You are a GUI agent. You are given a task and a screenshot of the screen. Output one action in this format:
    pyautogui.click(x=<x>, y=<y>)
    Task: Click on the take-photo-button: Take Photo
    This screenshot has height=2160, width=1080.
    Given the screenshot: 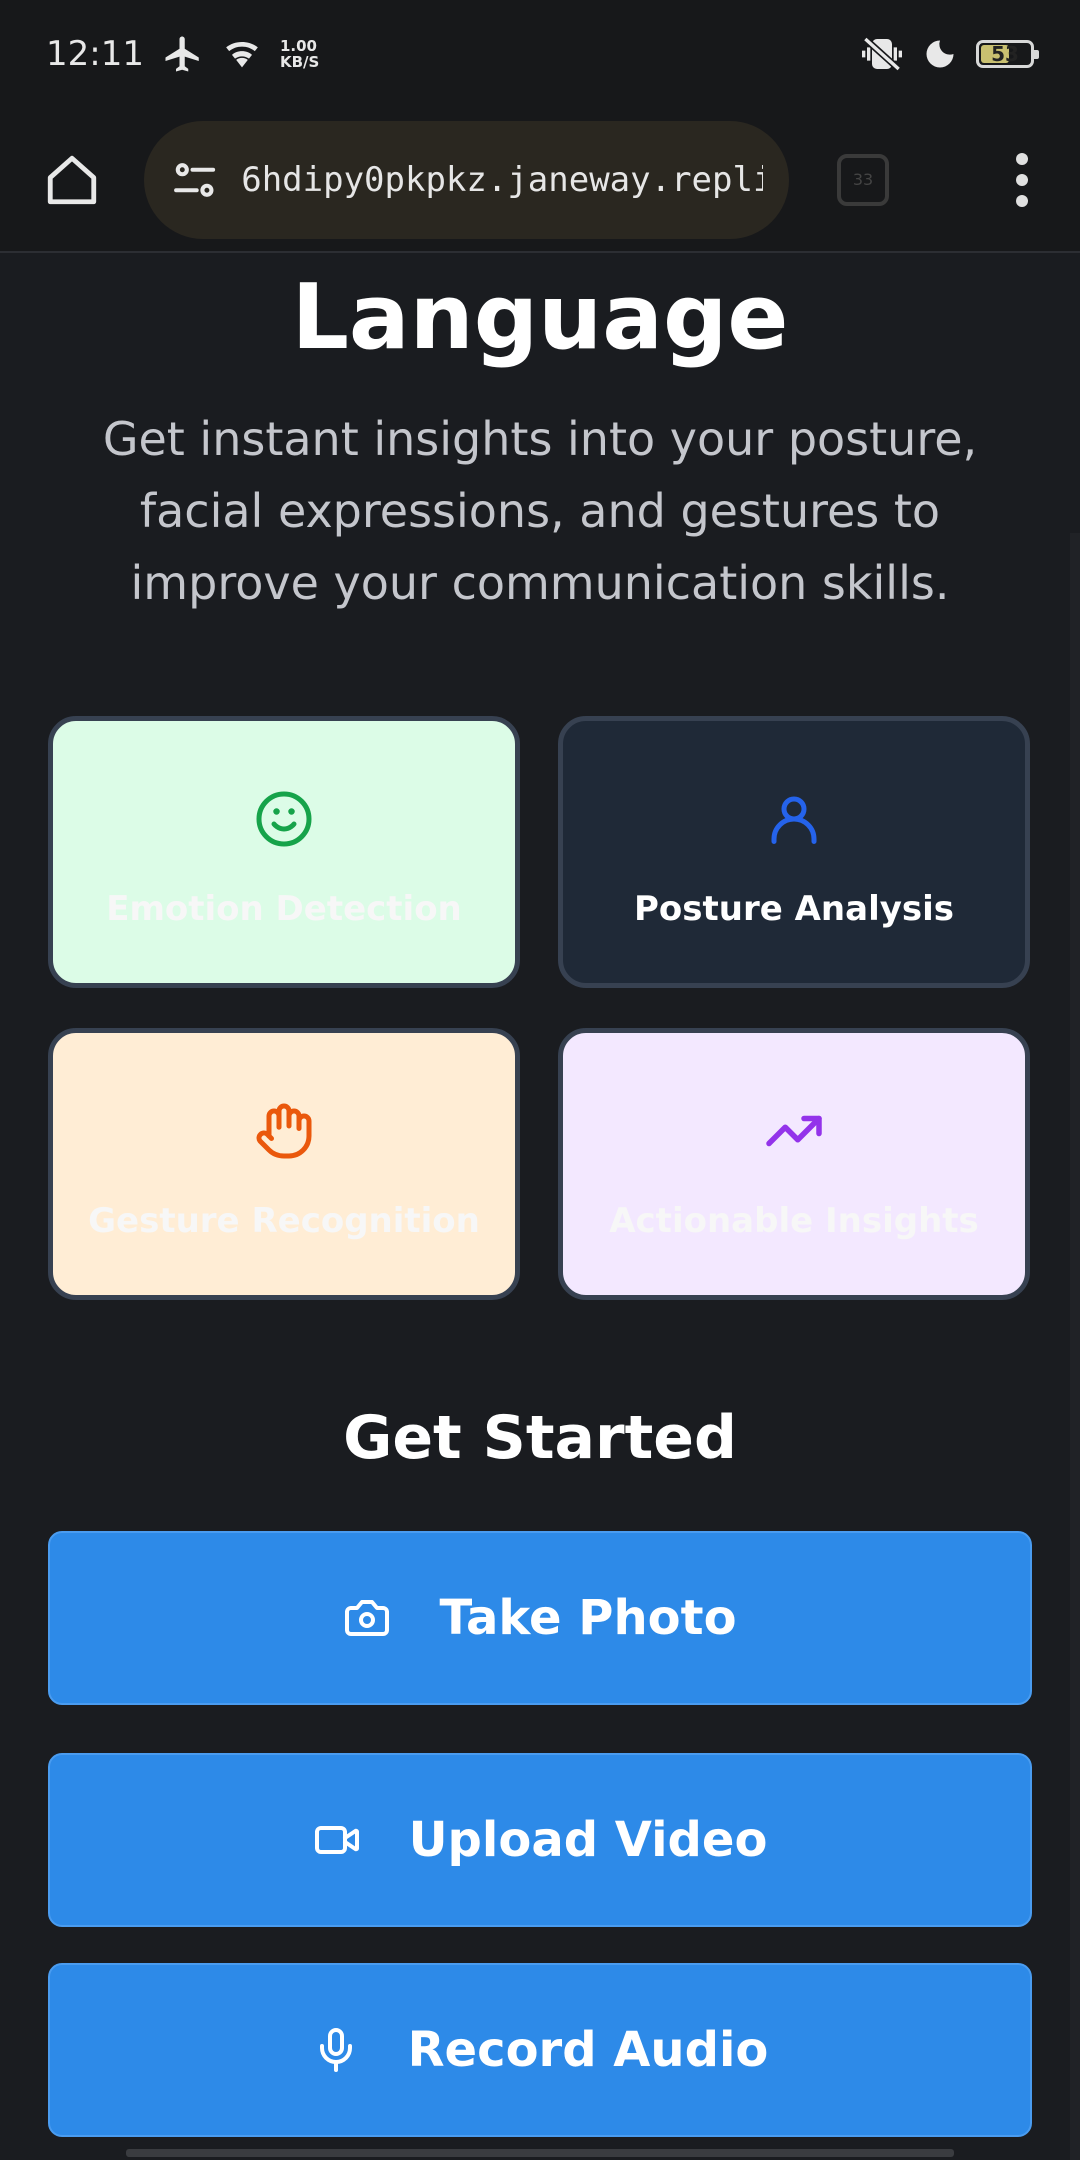 What is the action you would take?
    pyautogui.click(x=540, y=1618)
    